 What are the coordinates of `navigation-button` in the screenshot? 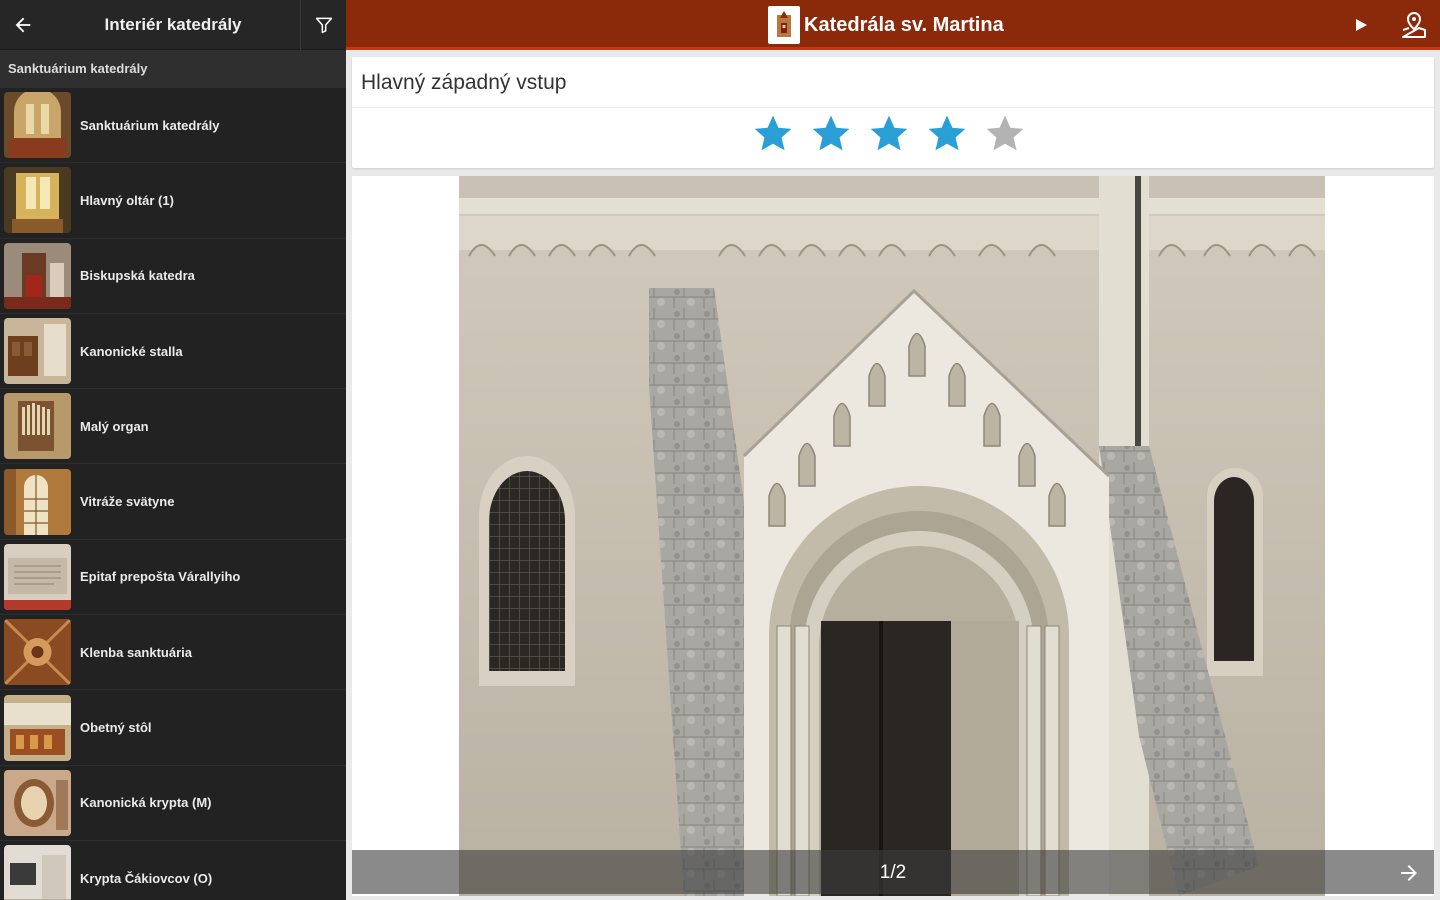 It's located at (1414, 25).